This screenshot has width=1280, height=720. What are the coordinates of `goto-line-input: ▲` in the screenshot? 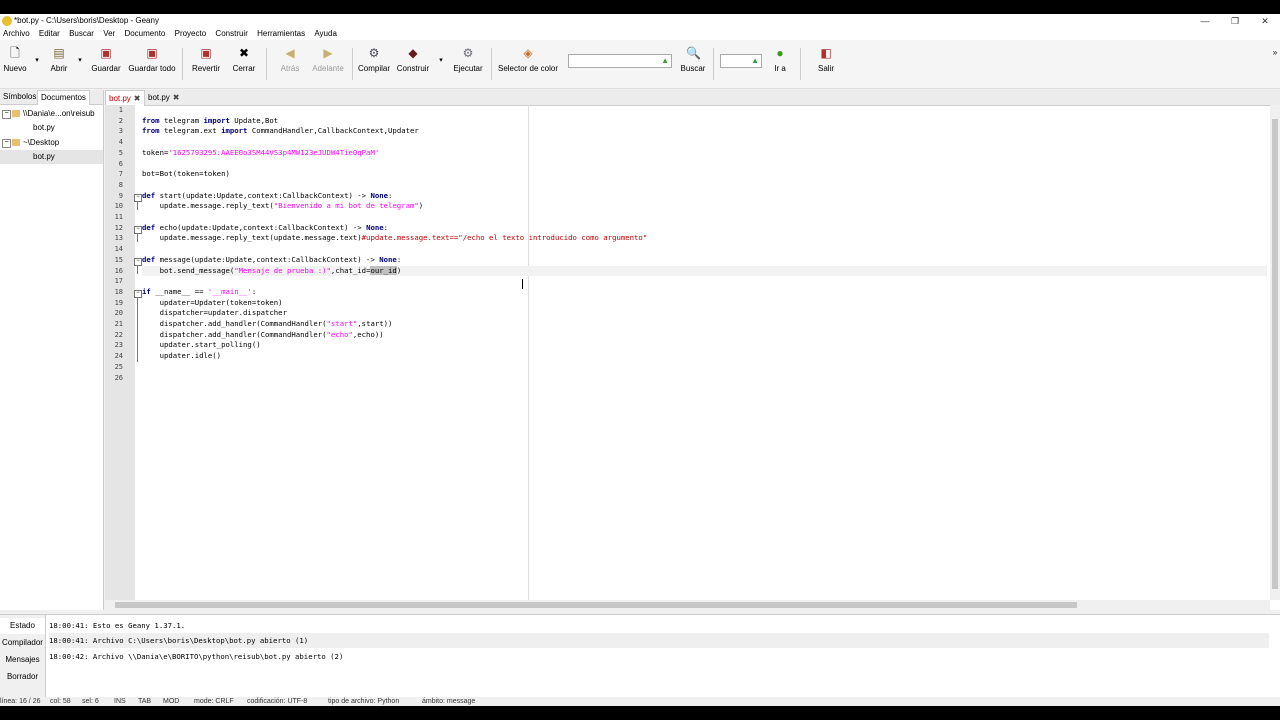 It's located at (741, 61).